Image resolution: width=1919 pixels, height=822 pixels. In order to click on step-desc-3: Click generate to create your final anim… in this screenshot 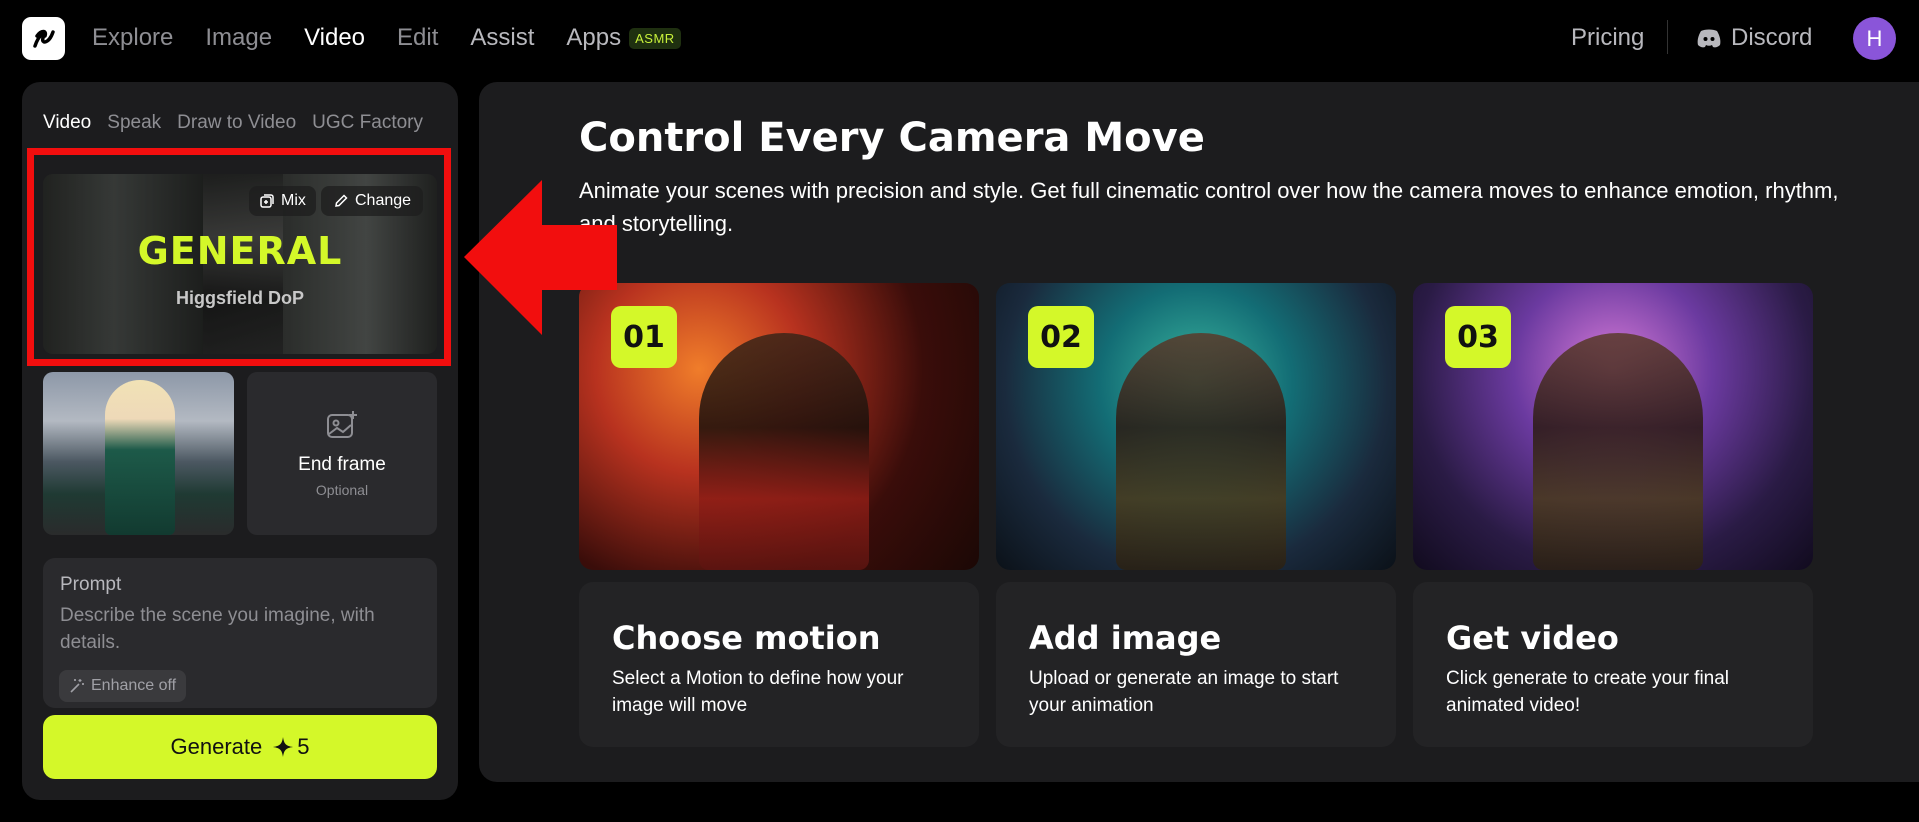, I will do `click(1588, 692)`.